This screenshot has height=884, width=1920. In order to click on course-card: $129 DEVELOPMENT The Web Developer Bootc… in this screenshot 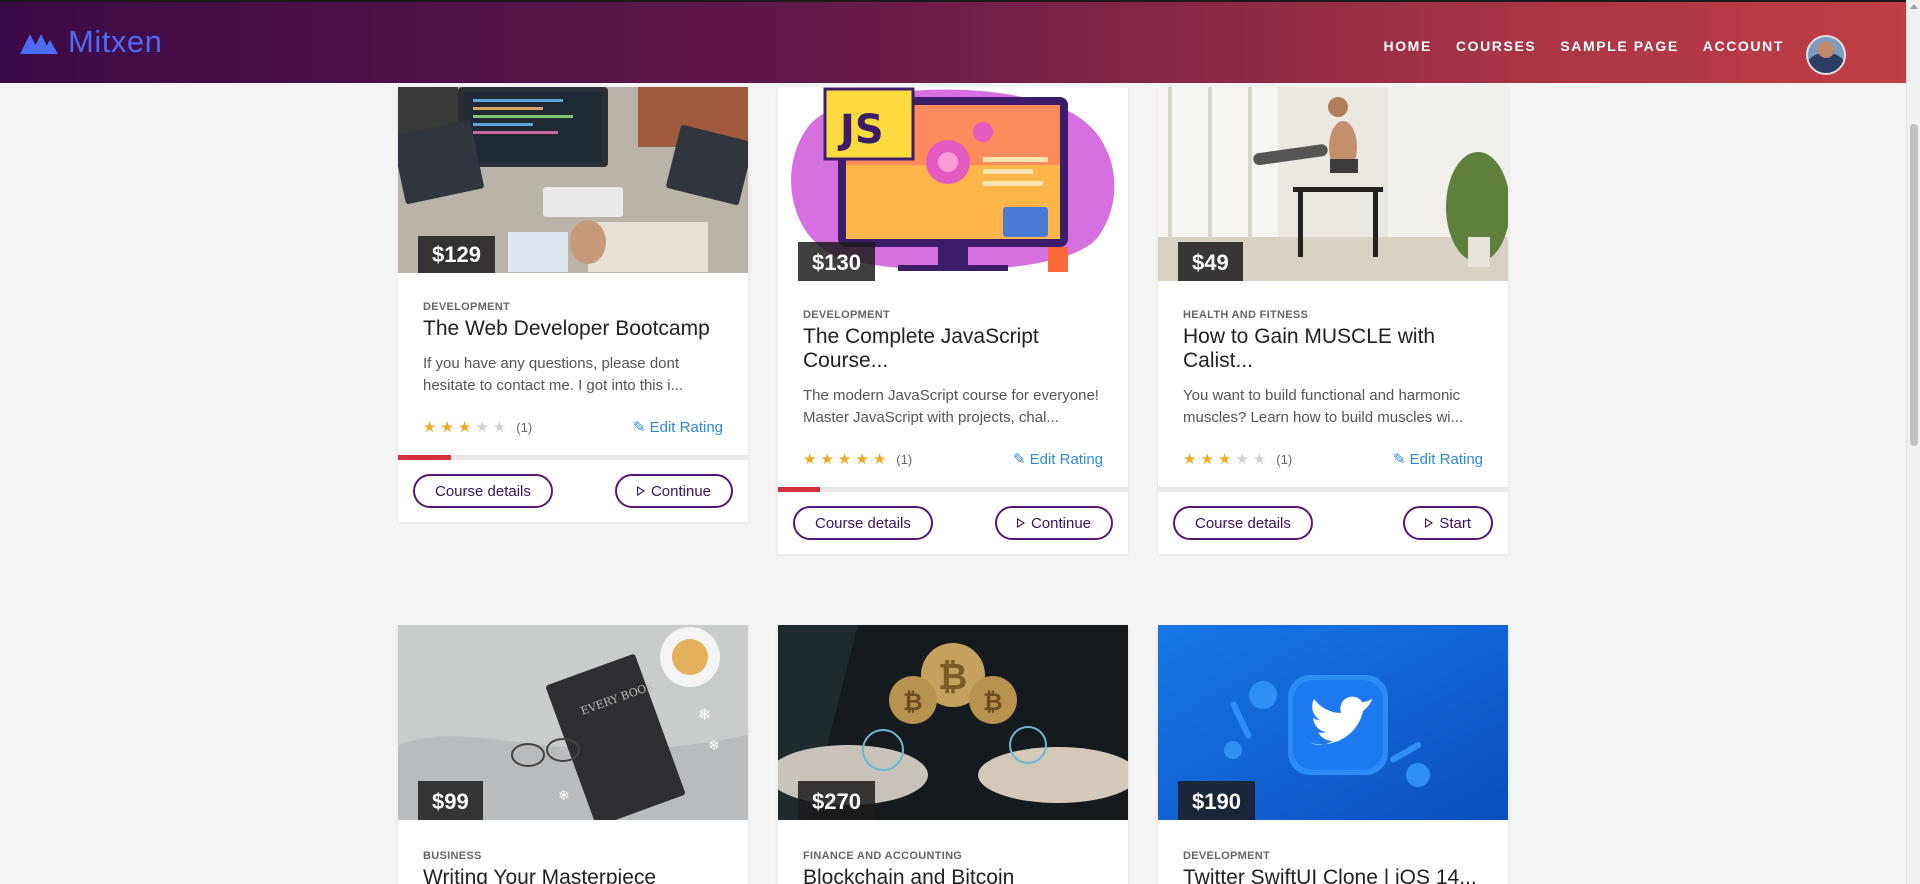, I will do `click(573, 304)`.